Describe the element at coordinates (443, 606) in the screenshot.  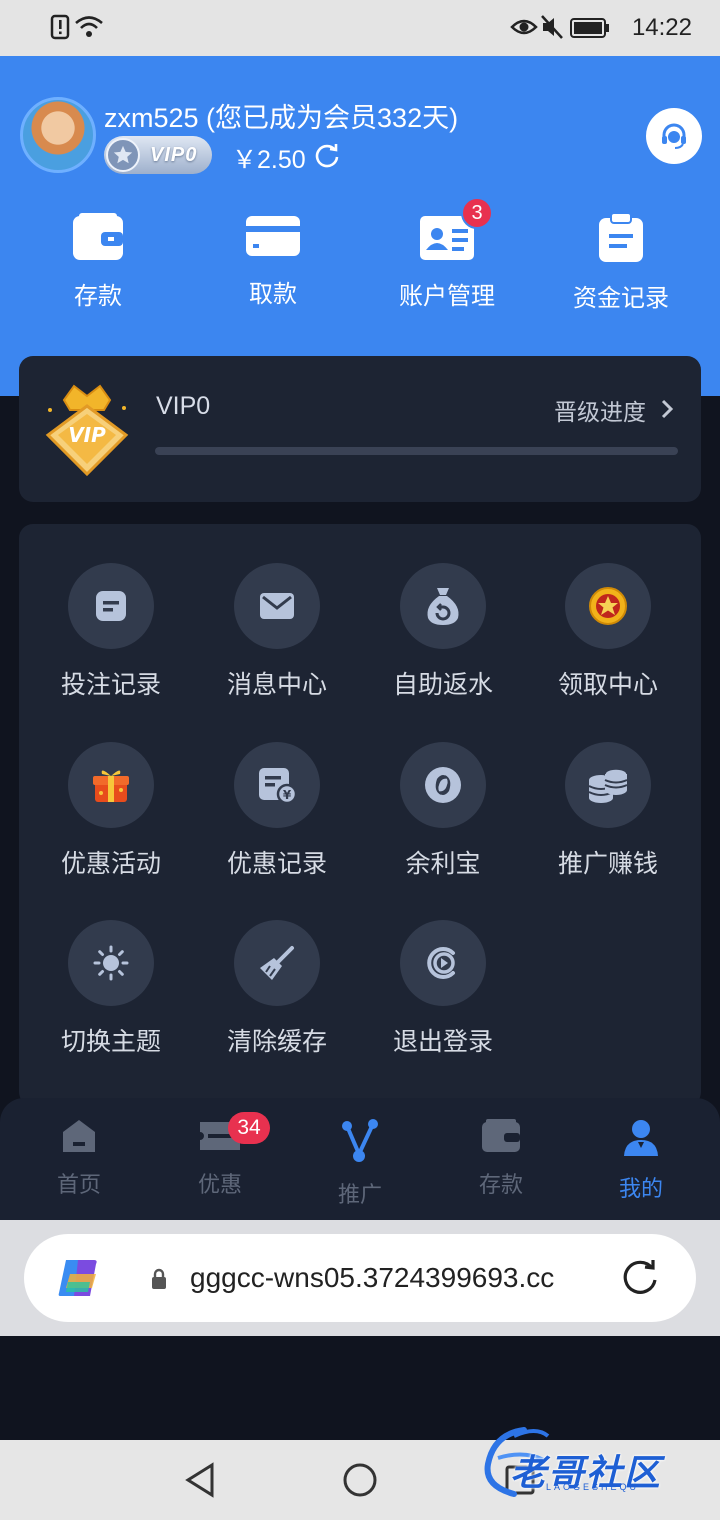
I see `money-bag-icon` at that location.